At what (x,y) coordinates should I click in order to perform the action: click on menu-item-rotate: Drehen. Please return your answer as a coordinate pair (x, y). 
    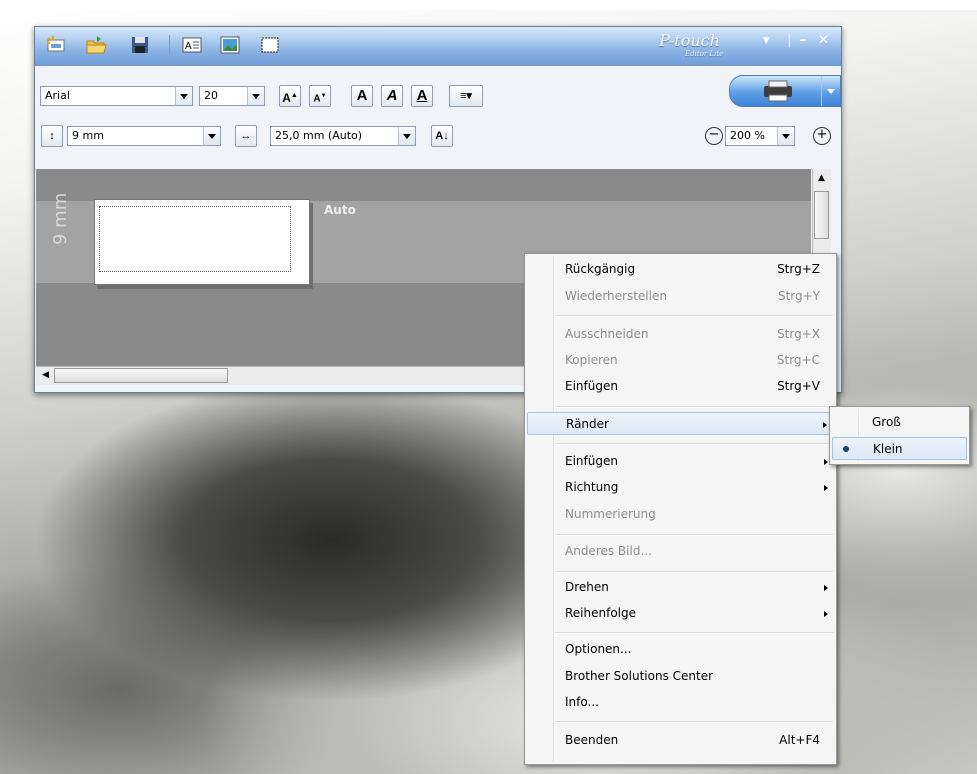
    Looking at the image, I should click on (680, 587).